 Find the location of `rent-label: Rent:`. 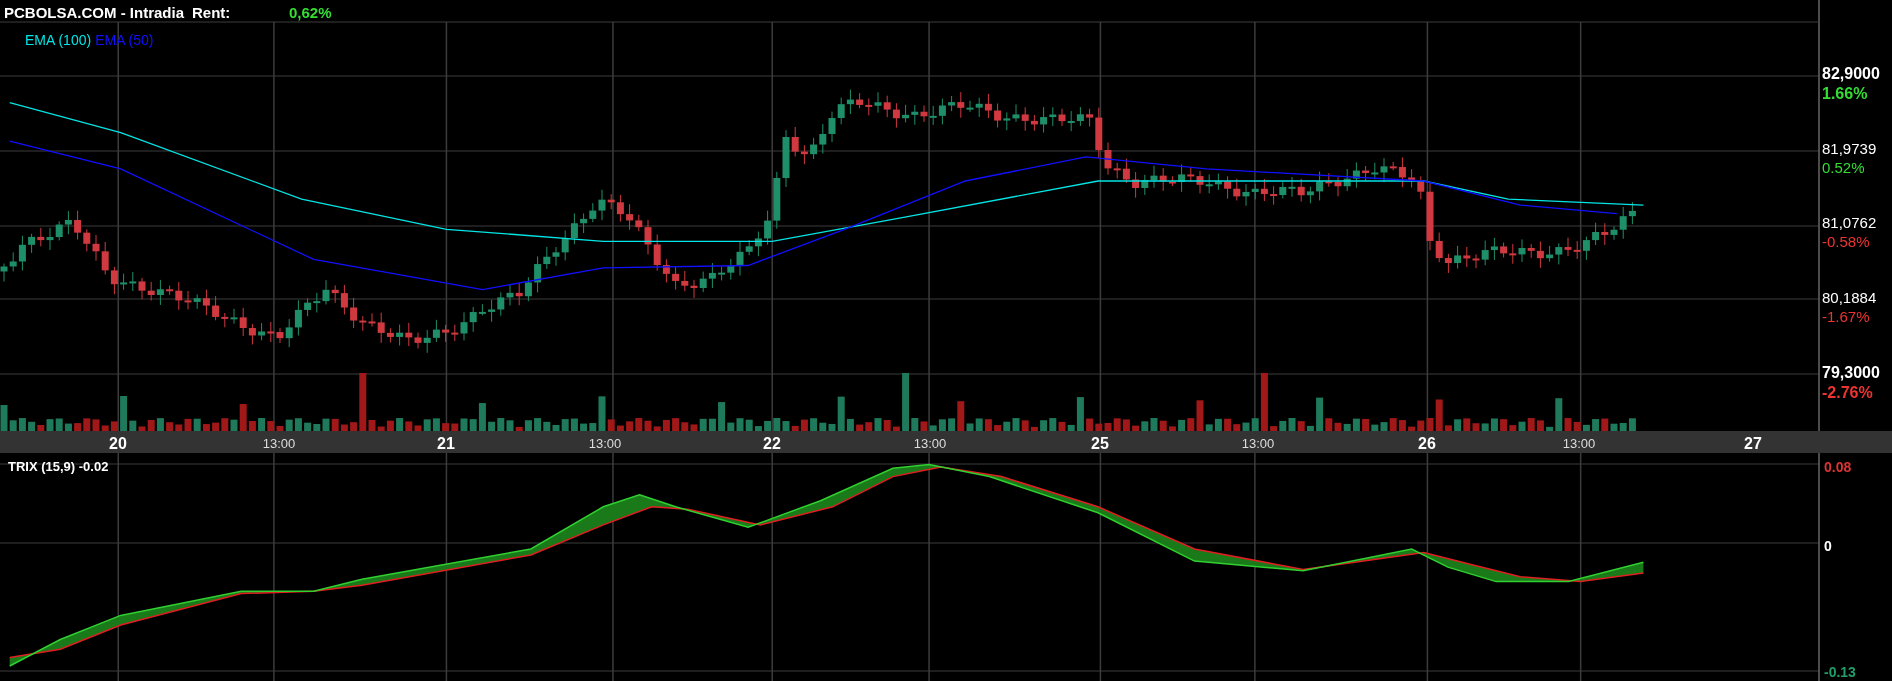

rent-label: Rent: is located at coordinates (211, 13).